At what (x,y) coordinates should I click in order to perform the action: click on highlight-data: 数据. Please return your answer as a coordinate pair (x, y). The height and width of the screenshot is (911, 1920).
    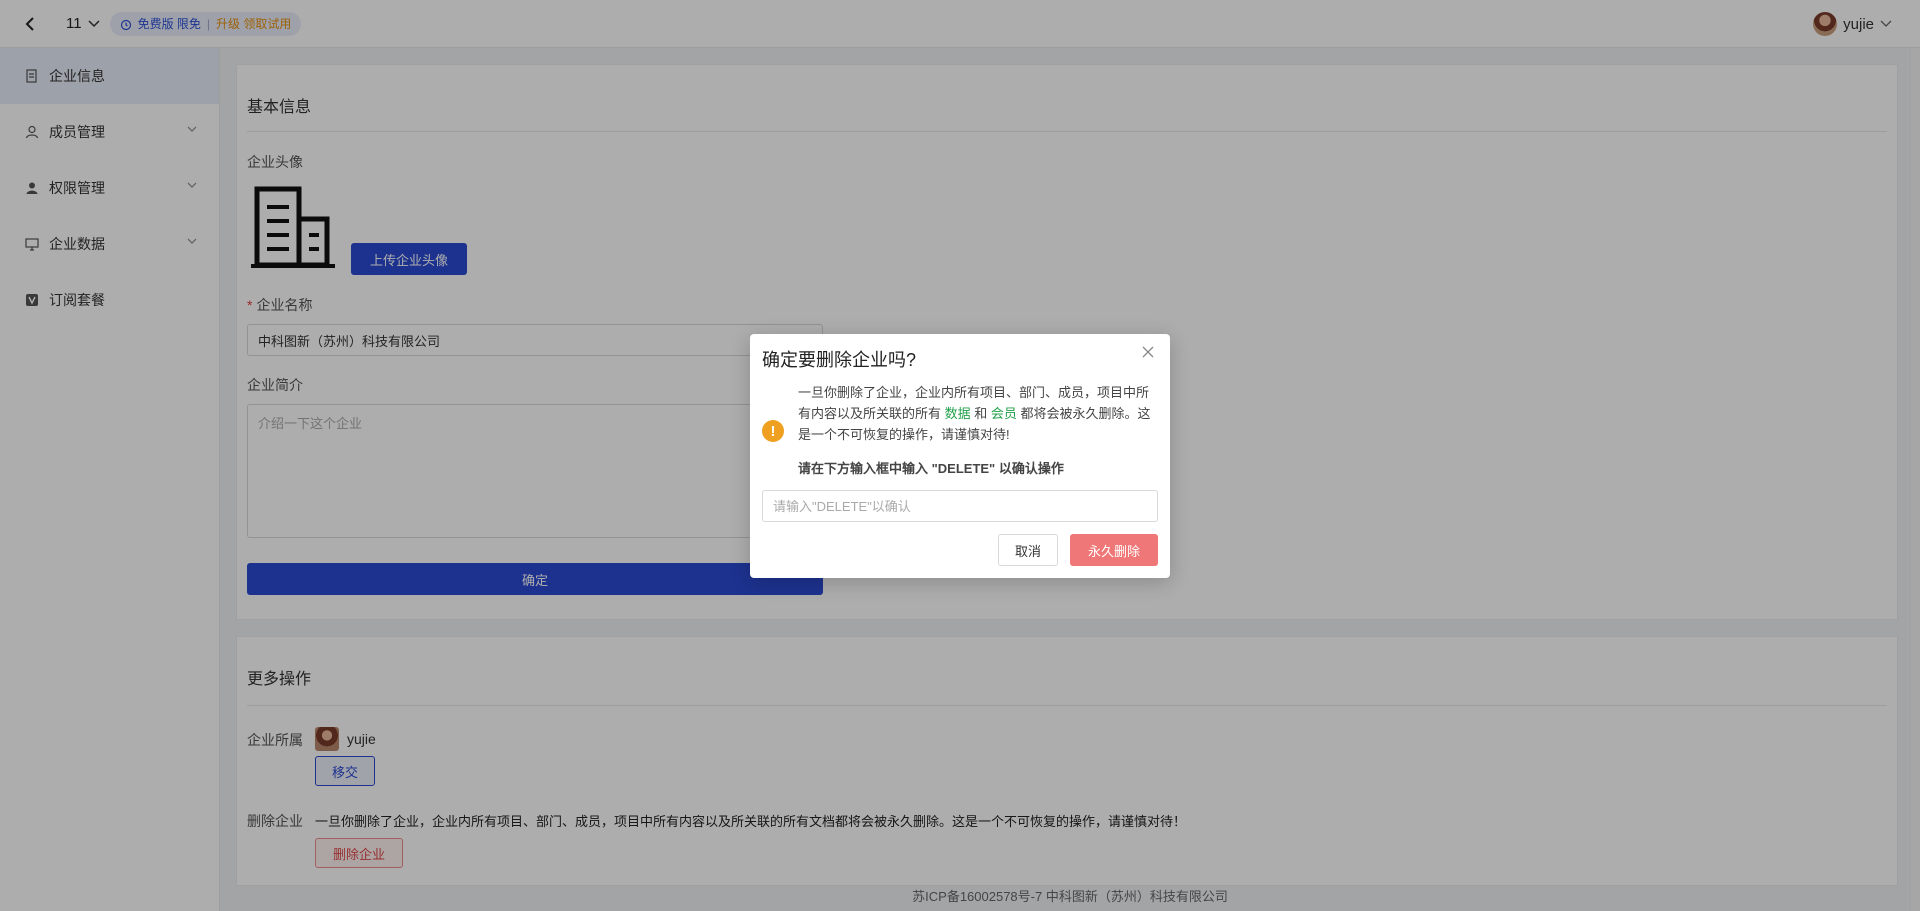
    Looking at the image, I should click on (957, 413).